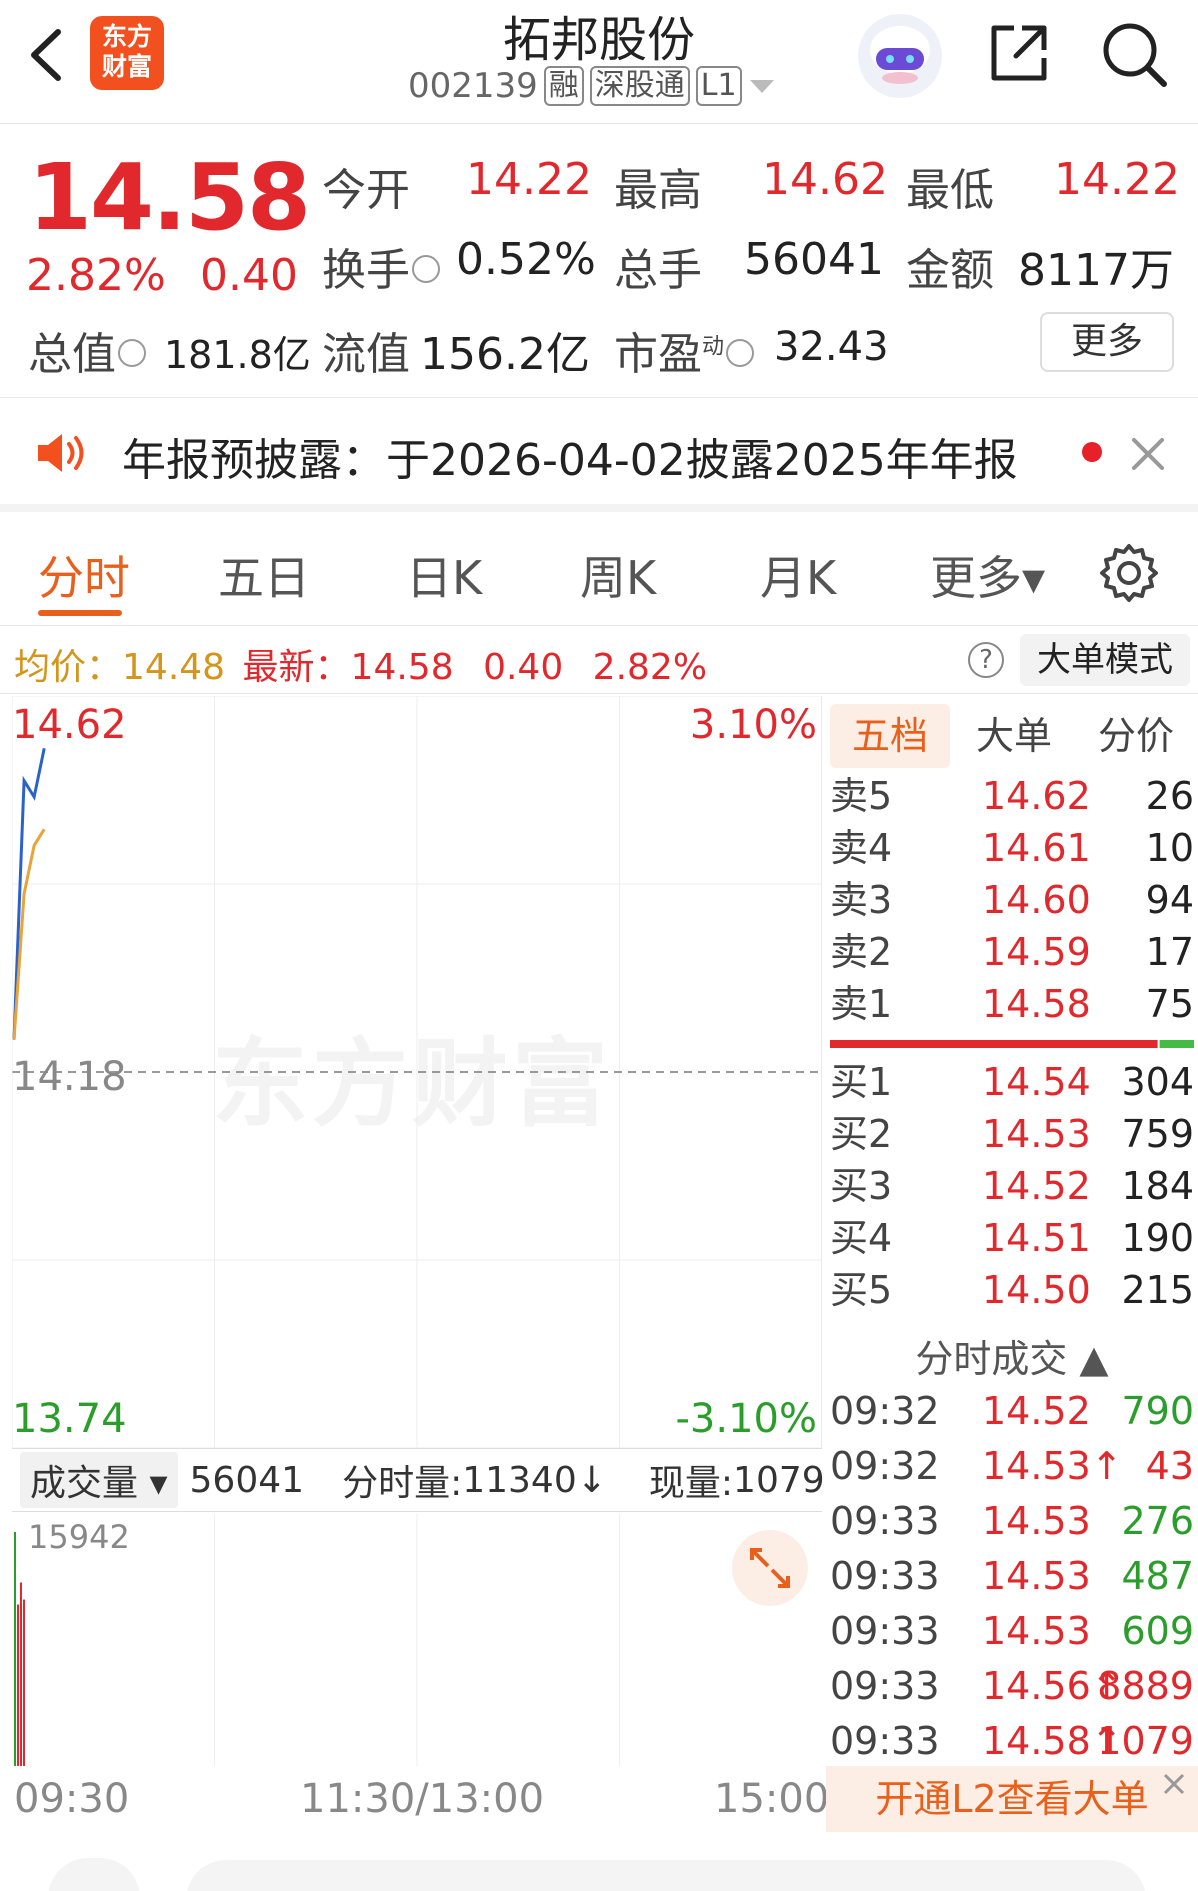 The height and width of the screenshot is (1891, 1198). Describe the element at coordinates (317, 1640) in the screenshot. I see `volume-chart-svg` at that location.